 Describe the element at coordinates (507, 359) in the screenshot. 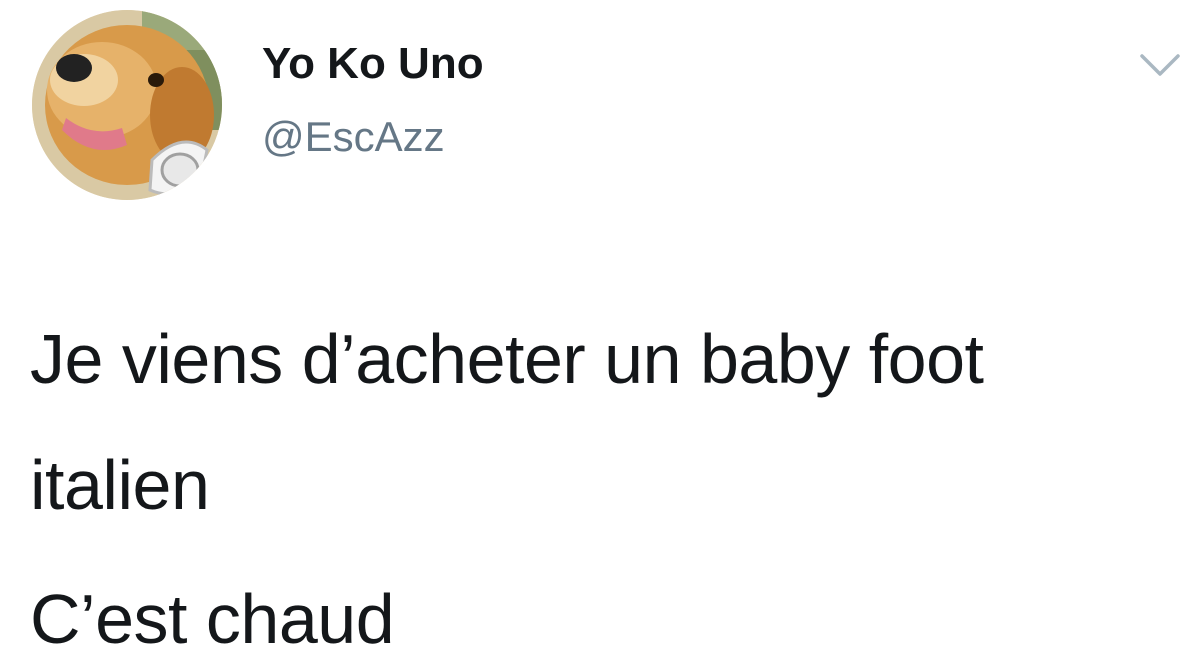

I see `tweet-text-line: Je viens d’acheter un baby foot` at that location.